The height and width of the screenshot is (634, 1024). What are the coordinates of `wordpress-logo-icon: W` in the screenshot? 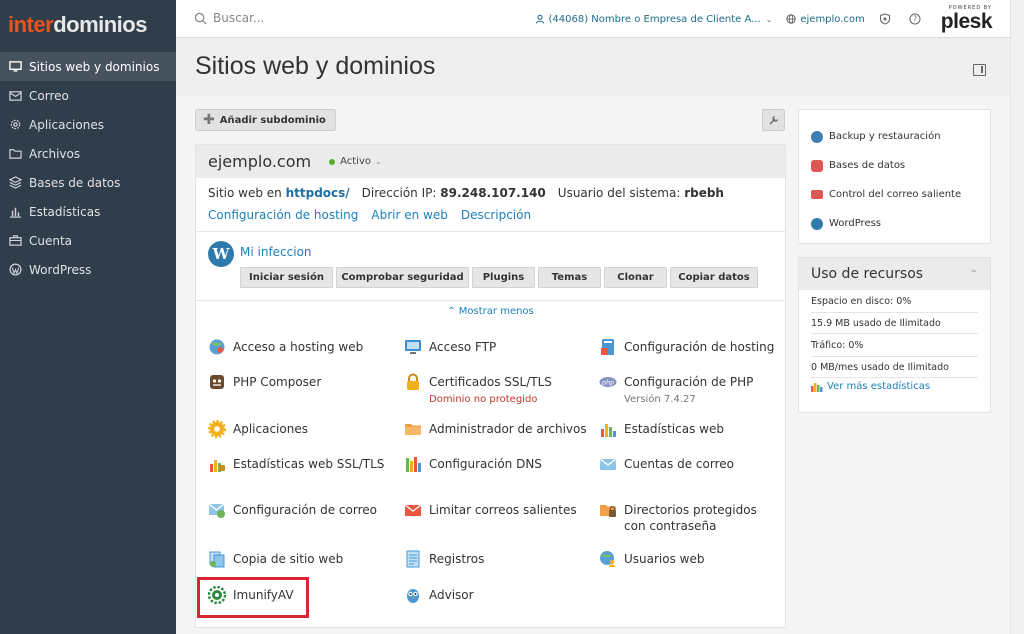 It's located at (221, 254).